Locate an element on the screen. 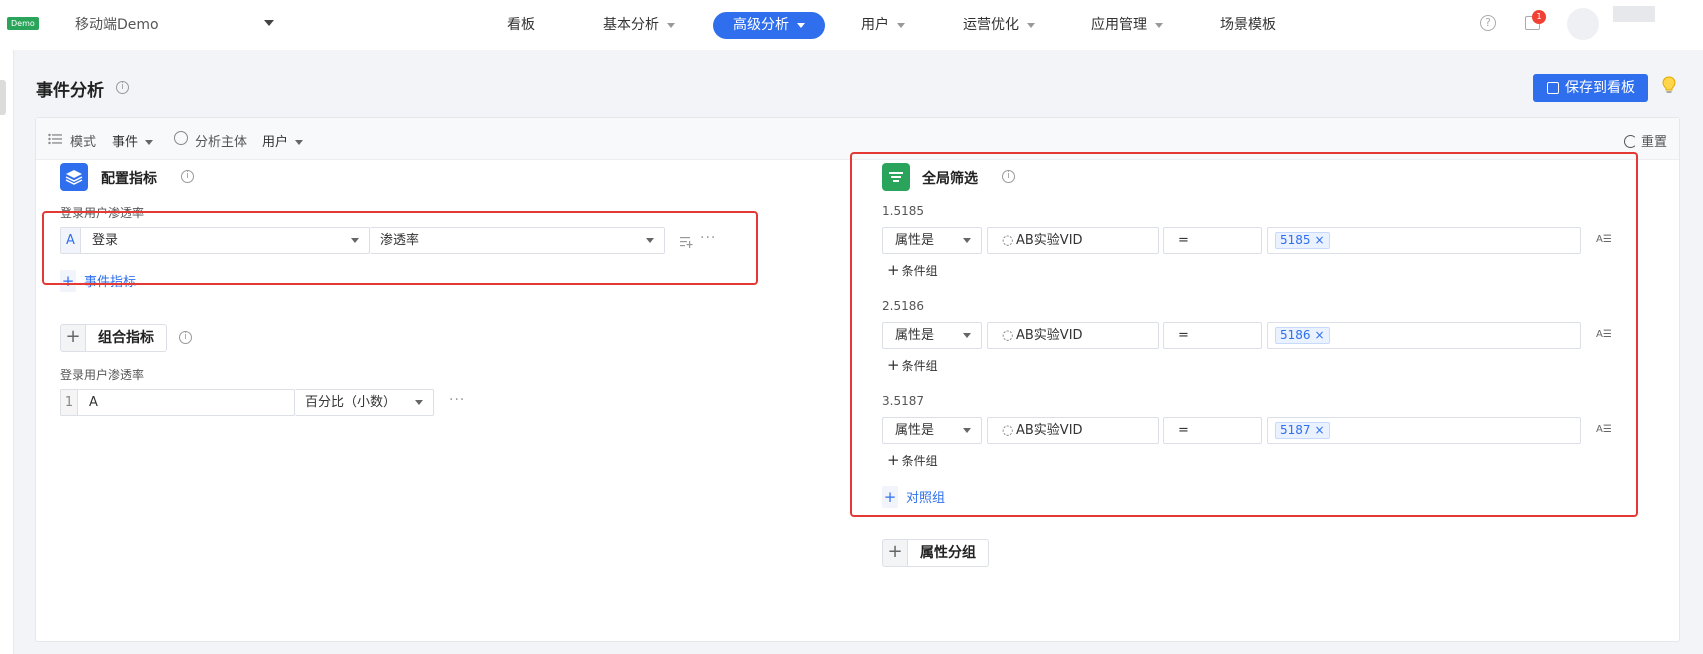  config-metrics-title: 配置指标 is located at coordinates (129, 179).